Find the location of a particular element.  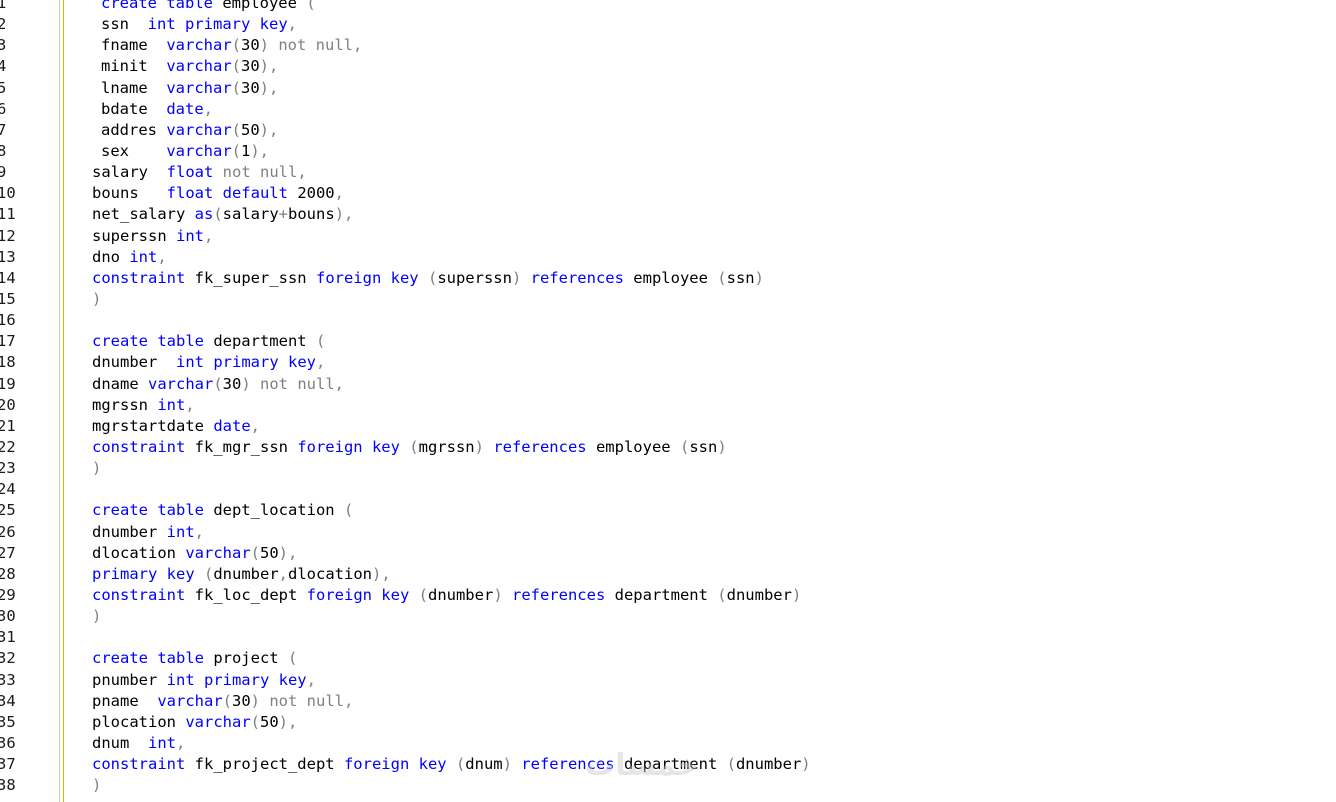

code-text: create table department ( is located at coordinates (208, 341).